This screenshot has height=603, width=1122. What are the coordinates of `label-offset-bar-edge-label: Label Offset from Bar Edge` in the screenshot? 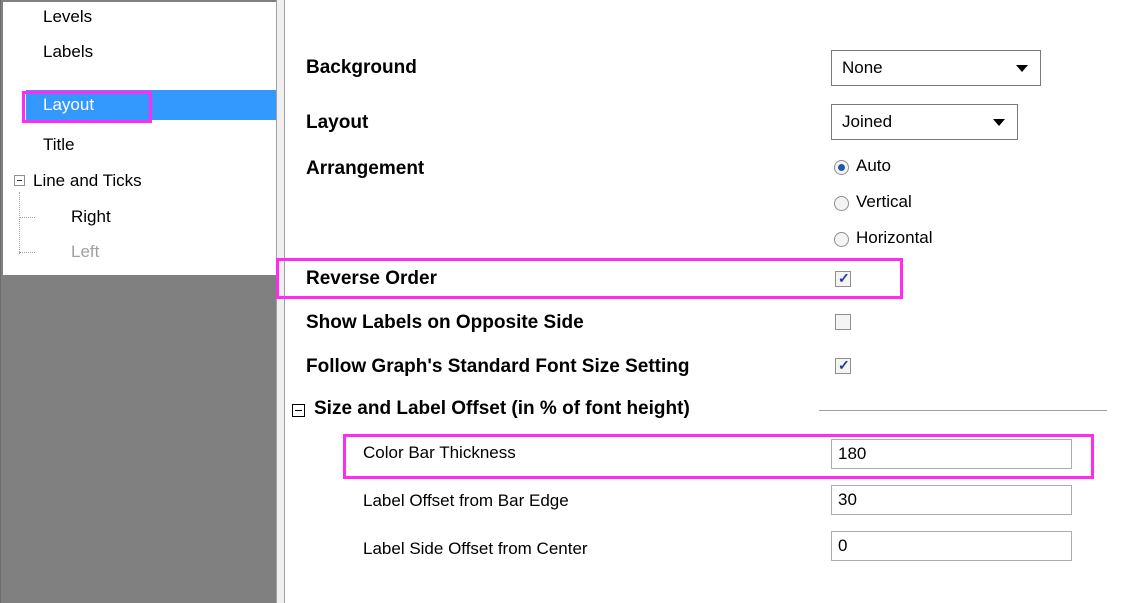 It's located at (466, 500).